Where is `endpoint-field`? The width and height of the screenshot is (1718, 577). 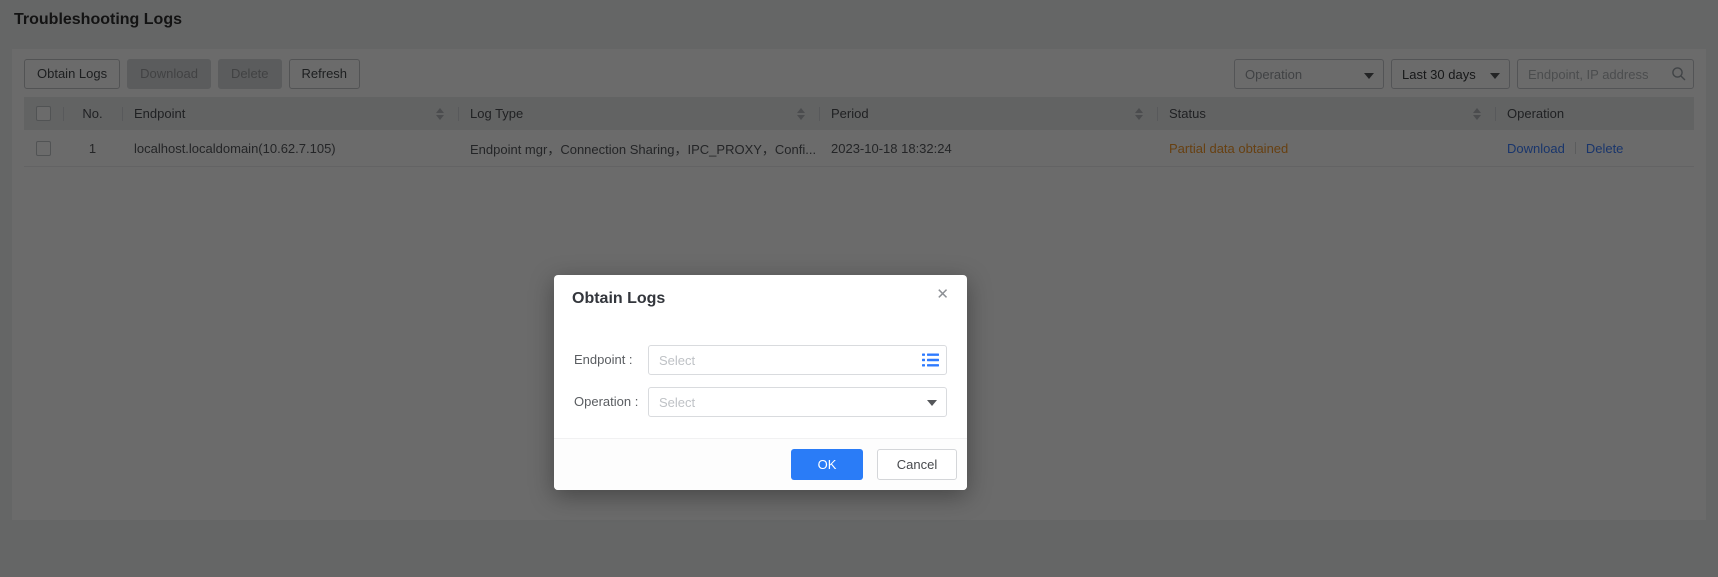 endpoint-field is located at coordinates (797, 360).